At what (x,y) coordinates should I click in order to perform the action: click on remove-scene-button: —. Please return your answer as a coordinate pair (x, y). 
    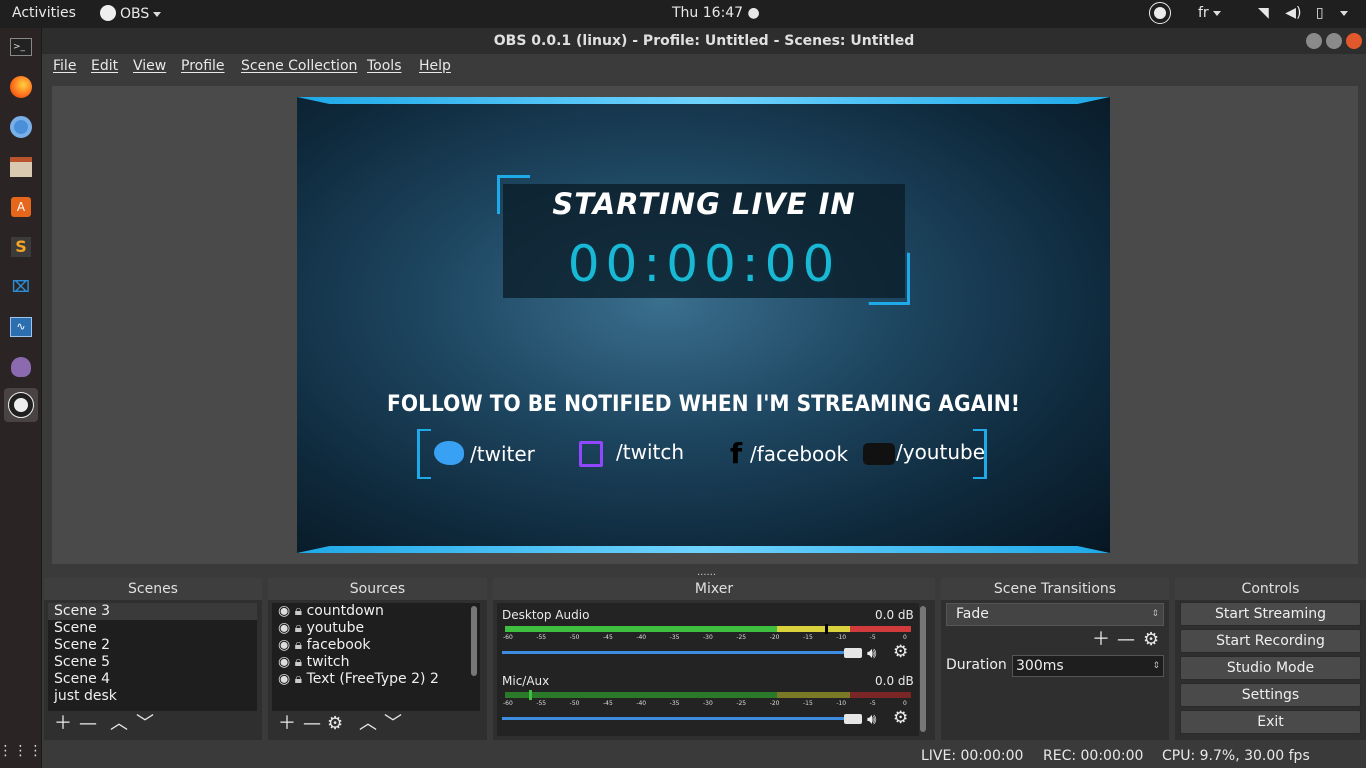
    Looking at the image, I should click on (88, 724).